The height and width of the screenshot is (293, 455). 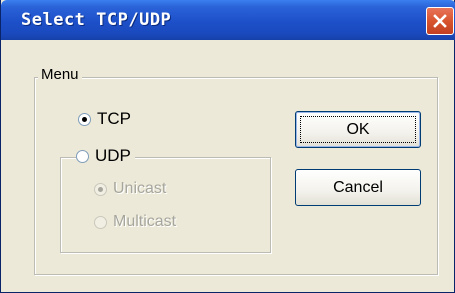 I want to click on focus-rectangle, so click(x=358, y=129).